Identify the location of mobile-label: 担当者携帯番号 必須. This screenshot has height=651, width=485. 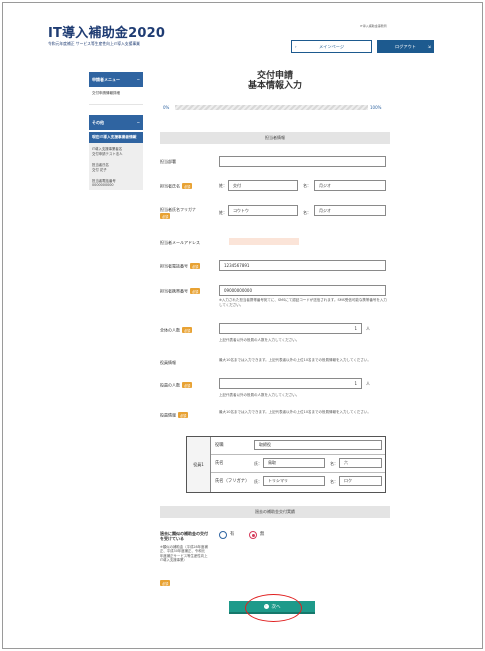
(180, 291).